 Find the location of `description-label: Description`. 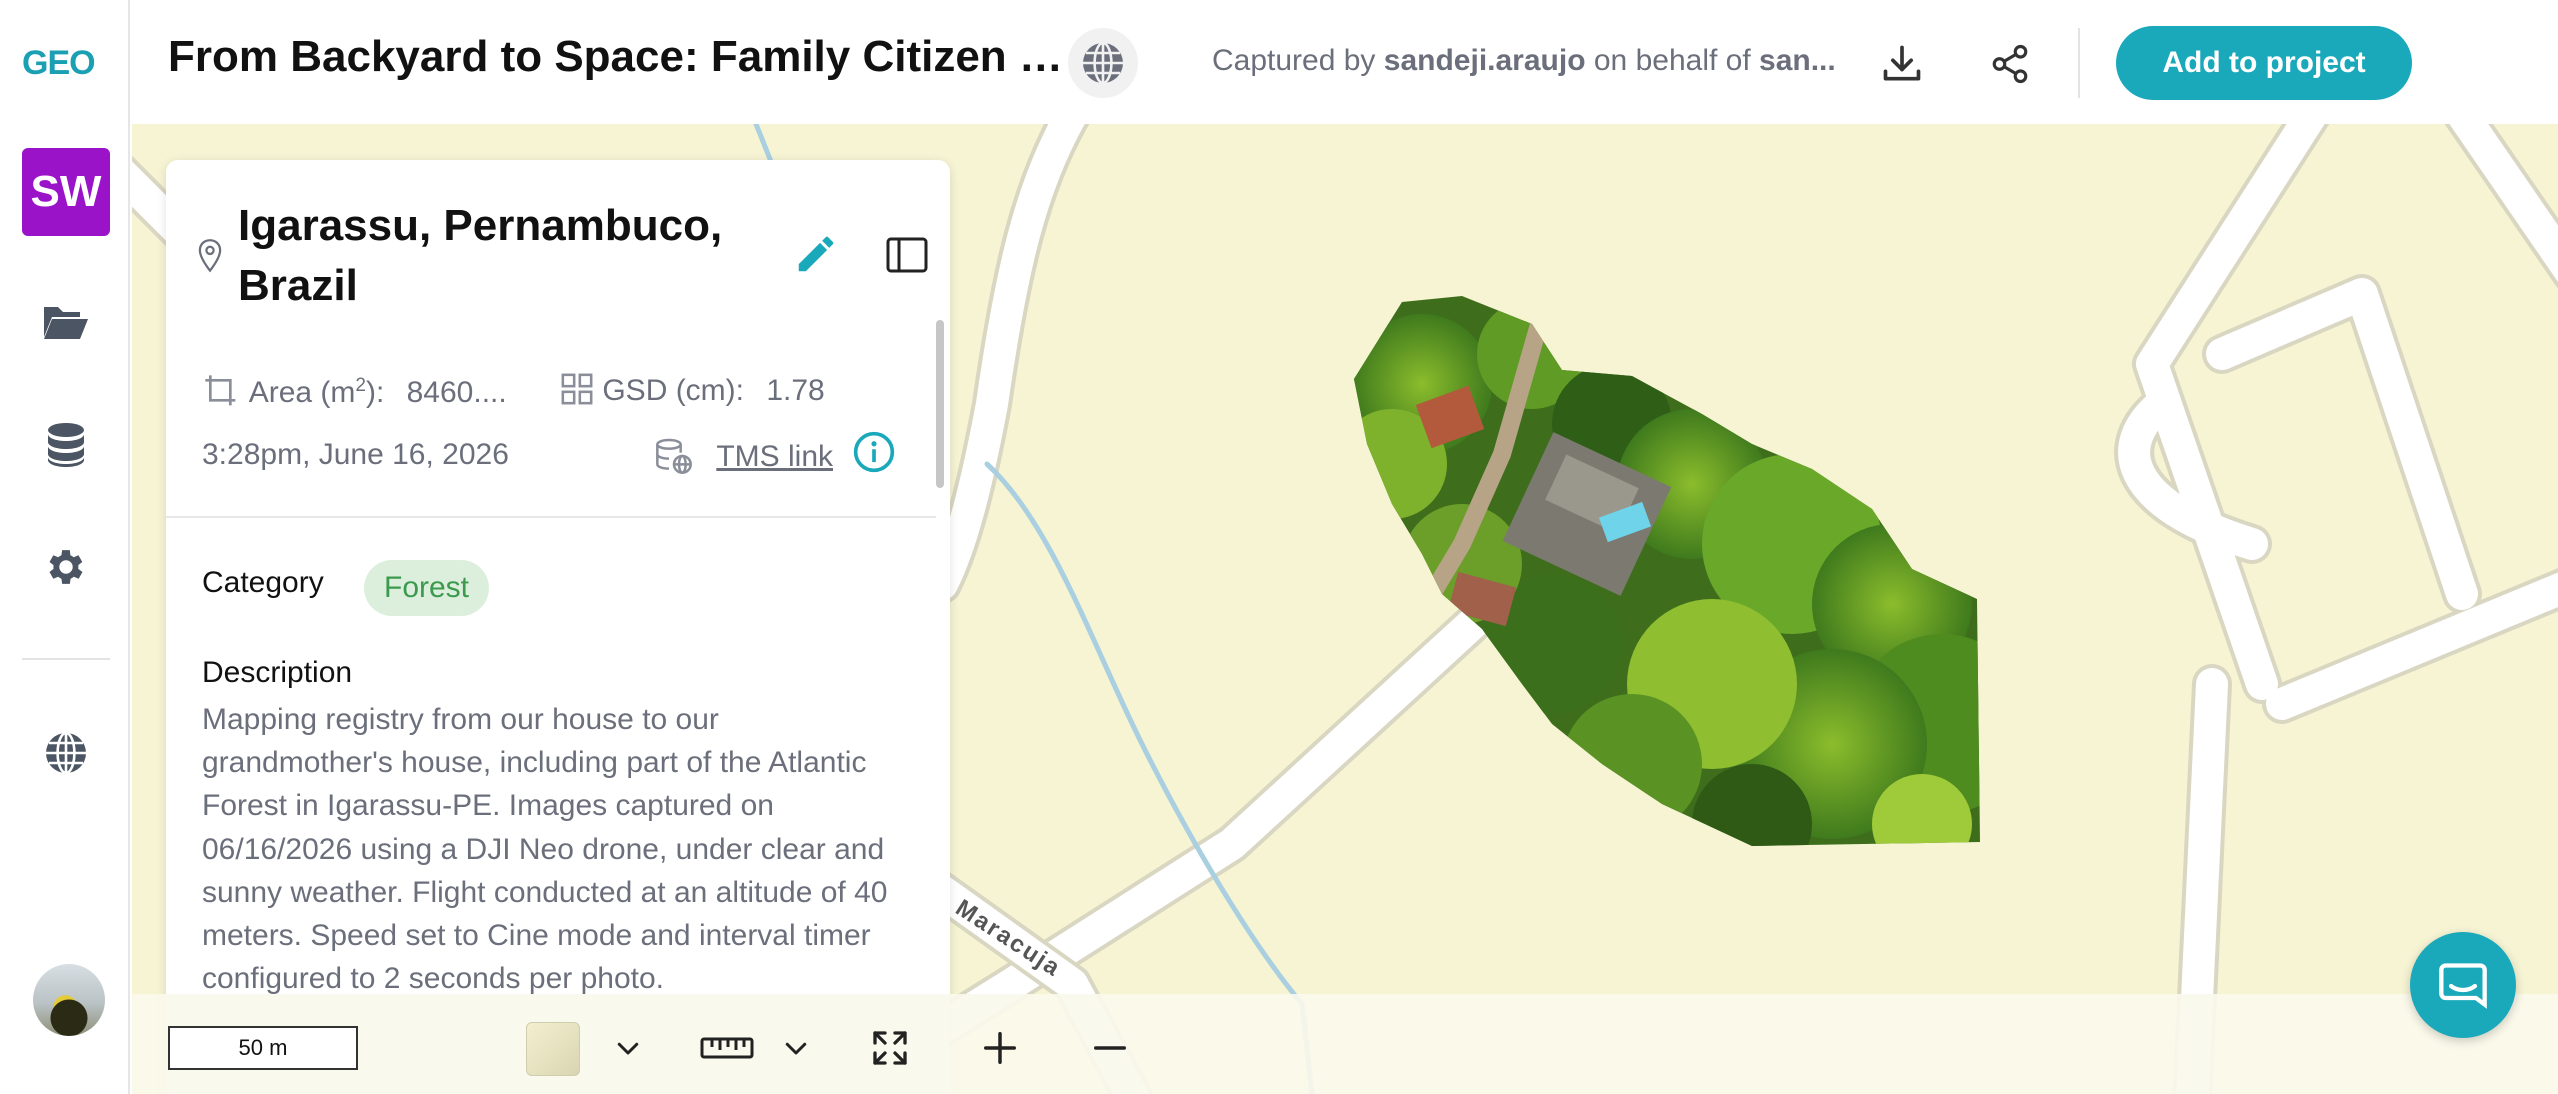

description-label: Description is located at coordinates (277, 672).